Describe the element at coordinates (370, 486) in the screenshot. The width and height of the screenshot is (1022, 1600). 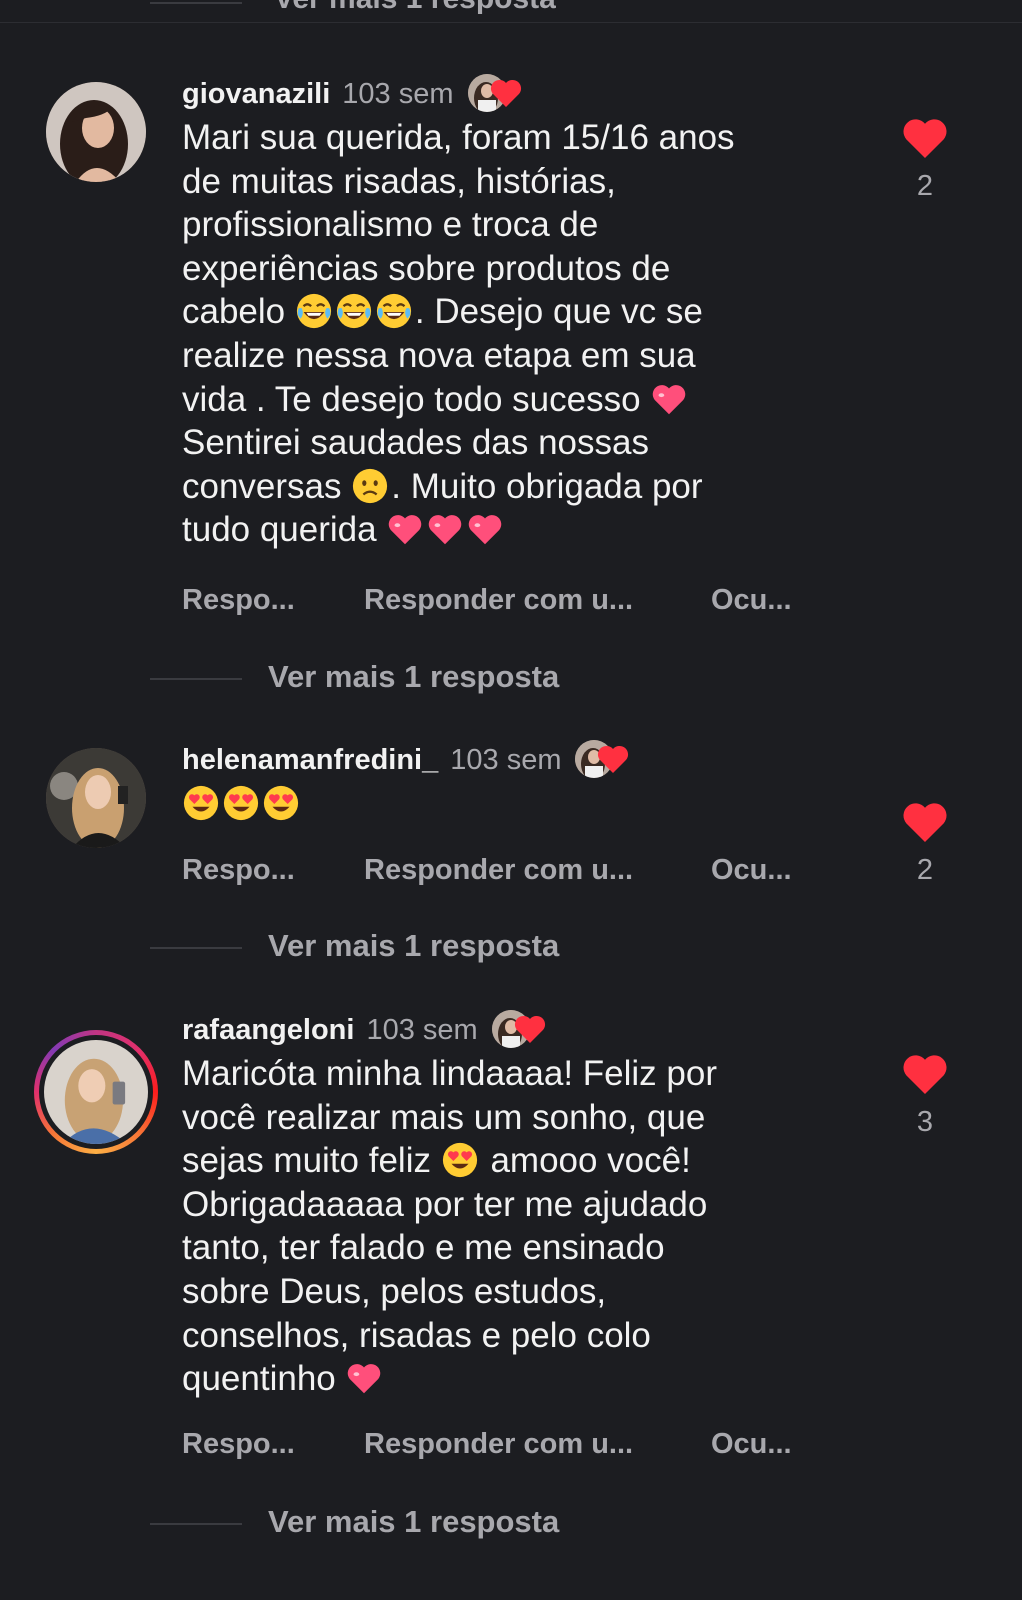
I see `frown-emoji-icon` at that location.